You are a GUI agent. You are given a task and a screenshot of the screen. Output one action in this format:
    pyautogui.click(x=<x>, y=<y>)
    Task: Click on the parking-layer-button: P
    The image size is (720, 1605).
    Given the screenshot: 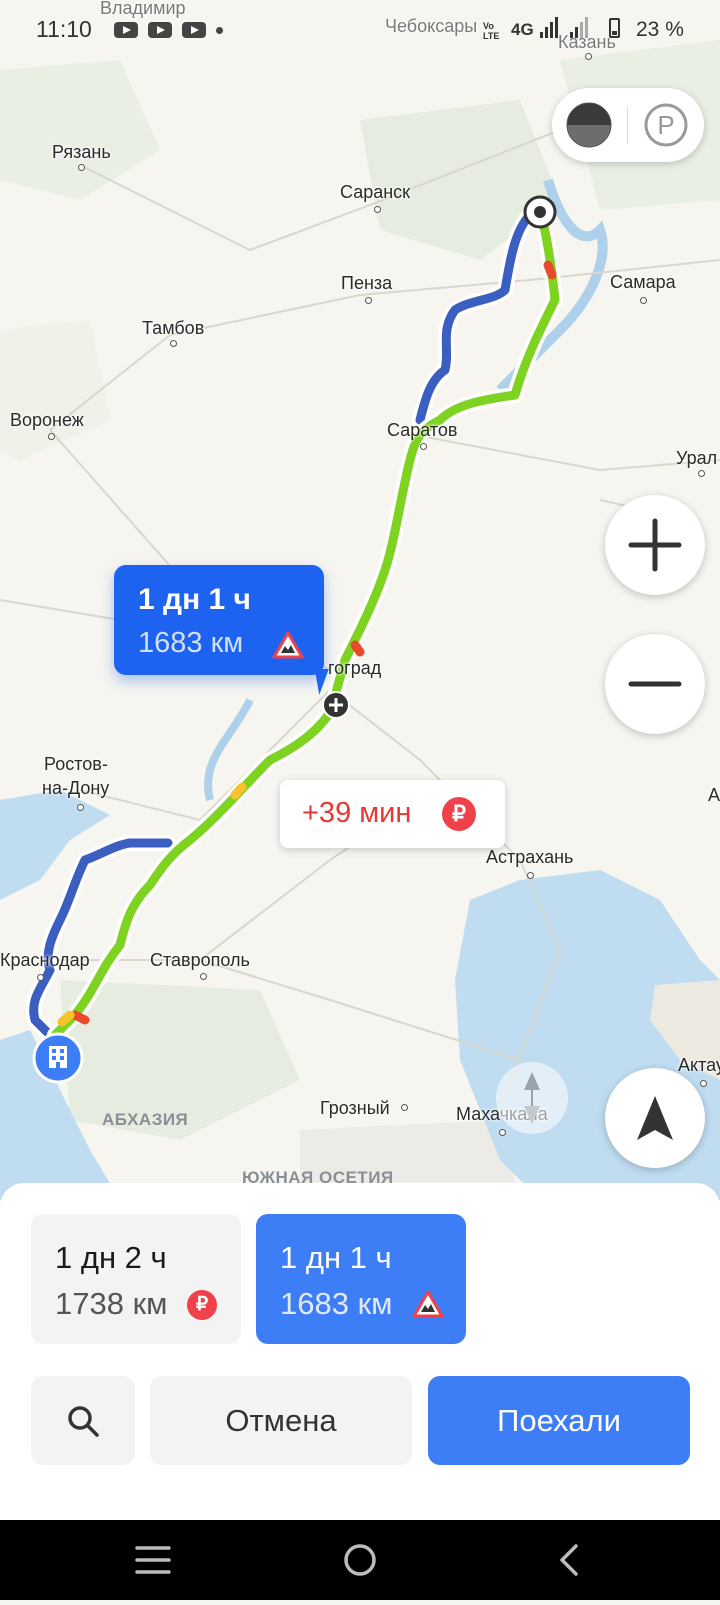 What is the action you would take?
    pyautogui.click(x=666, y=125)
    